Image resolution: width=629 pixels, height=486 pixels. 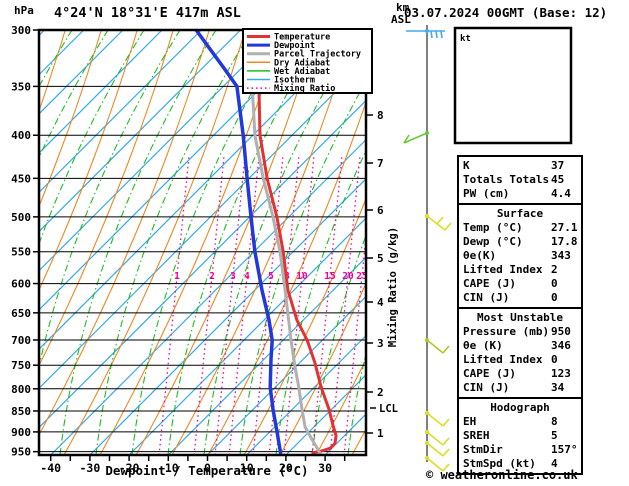 I want to click on index-row: CAPE (J) 123, so click(x=520, y=374).